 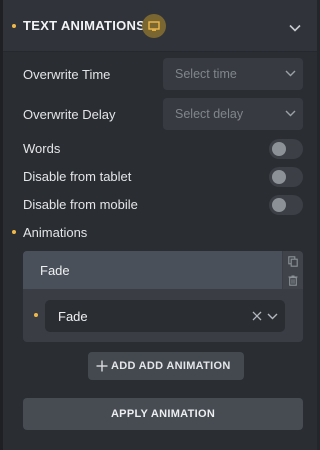 What do you see at coordinates (257, 316) in the screenshot?
I see `clear-icon` at bounding box center [257, 316].